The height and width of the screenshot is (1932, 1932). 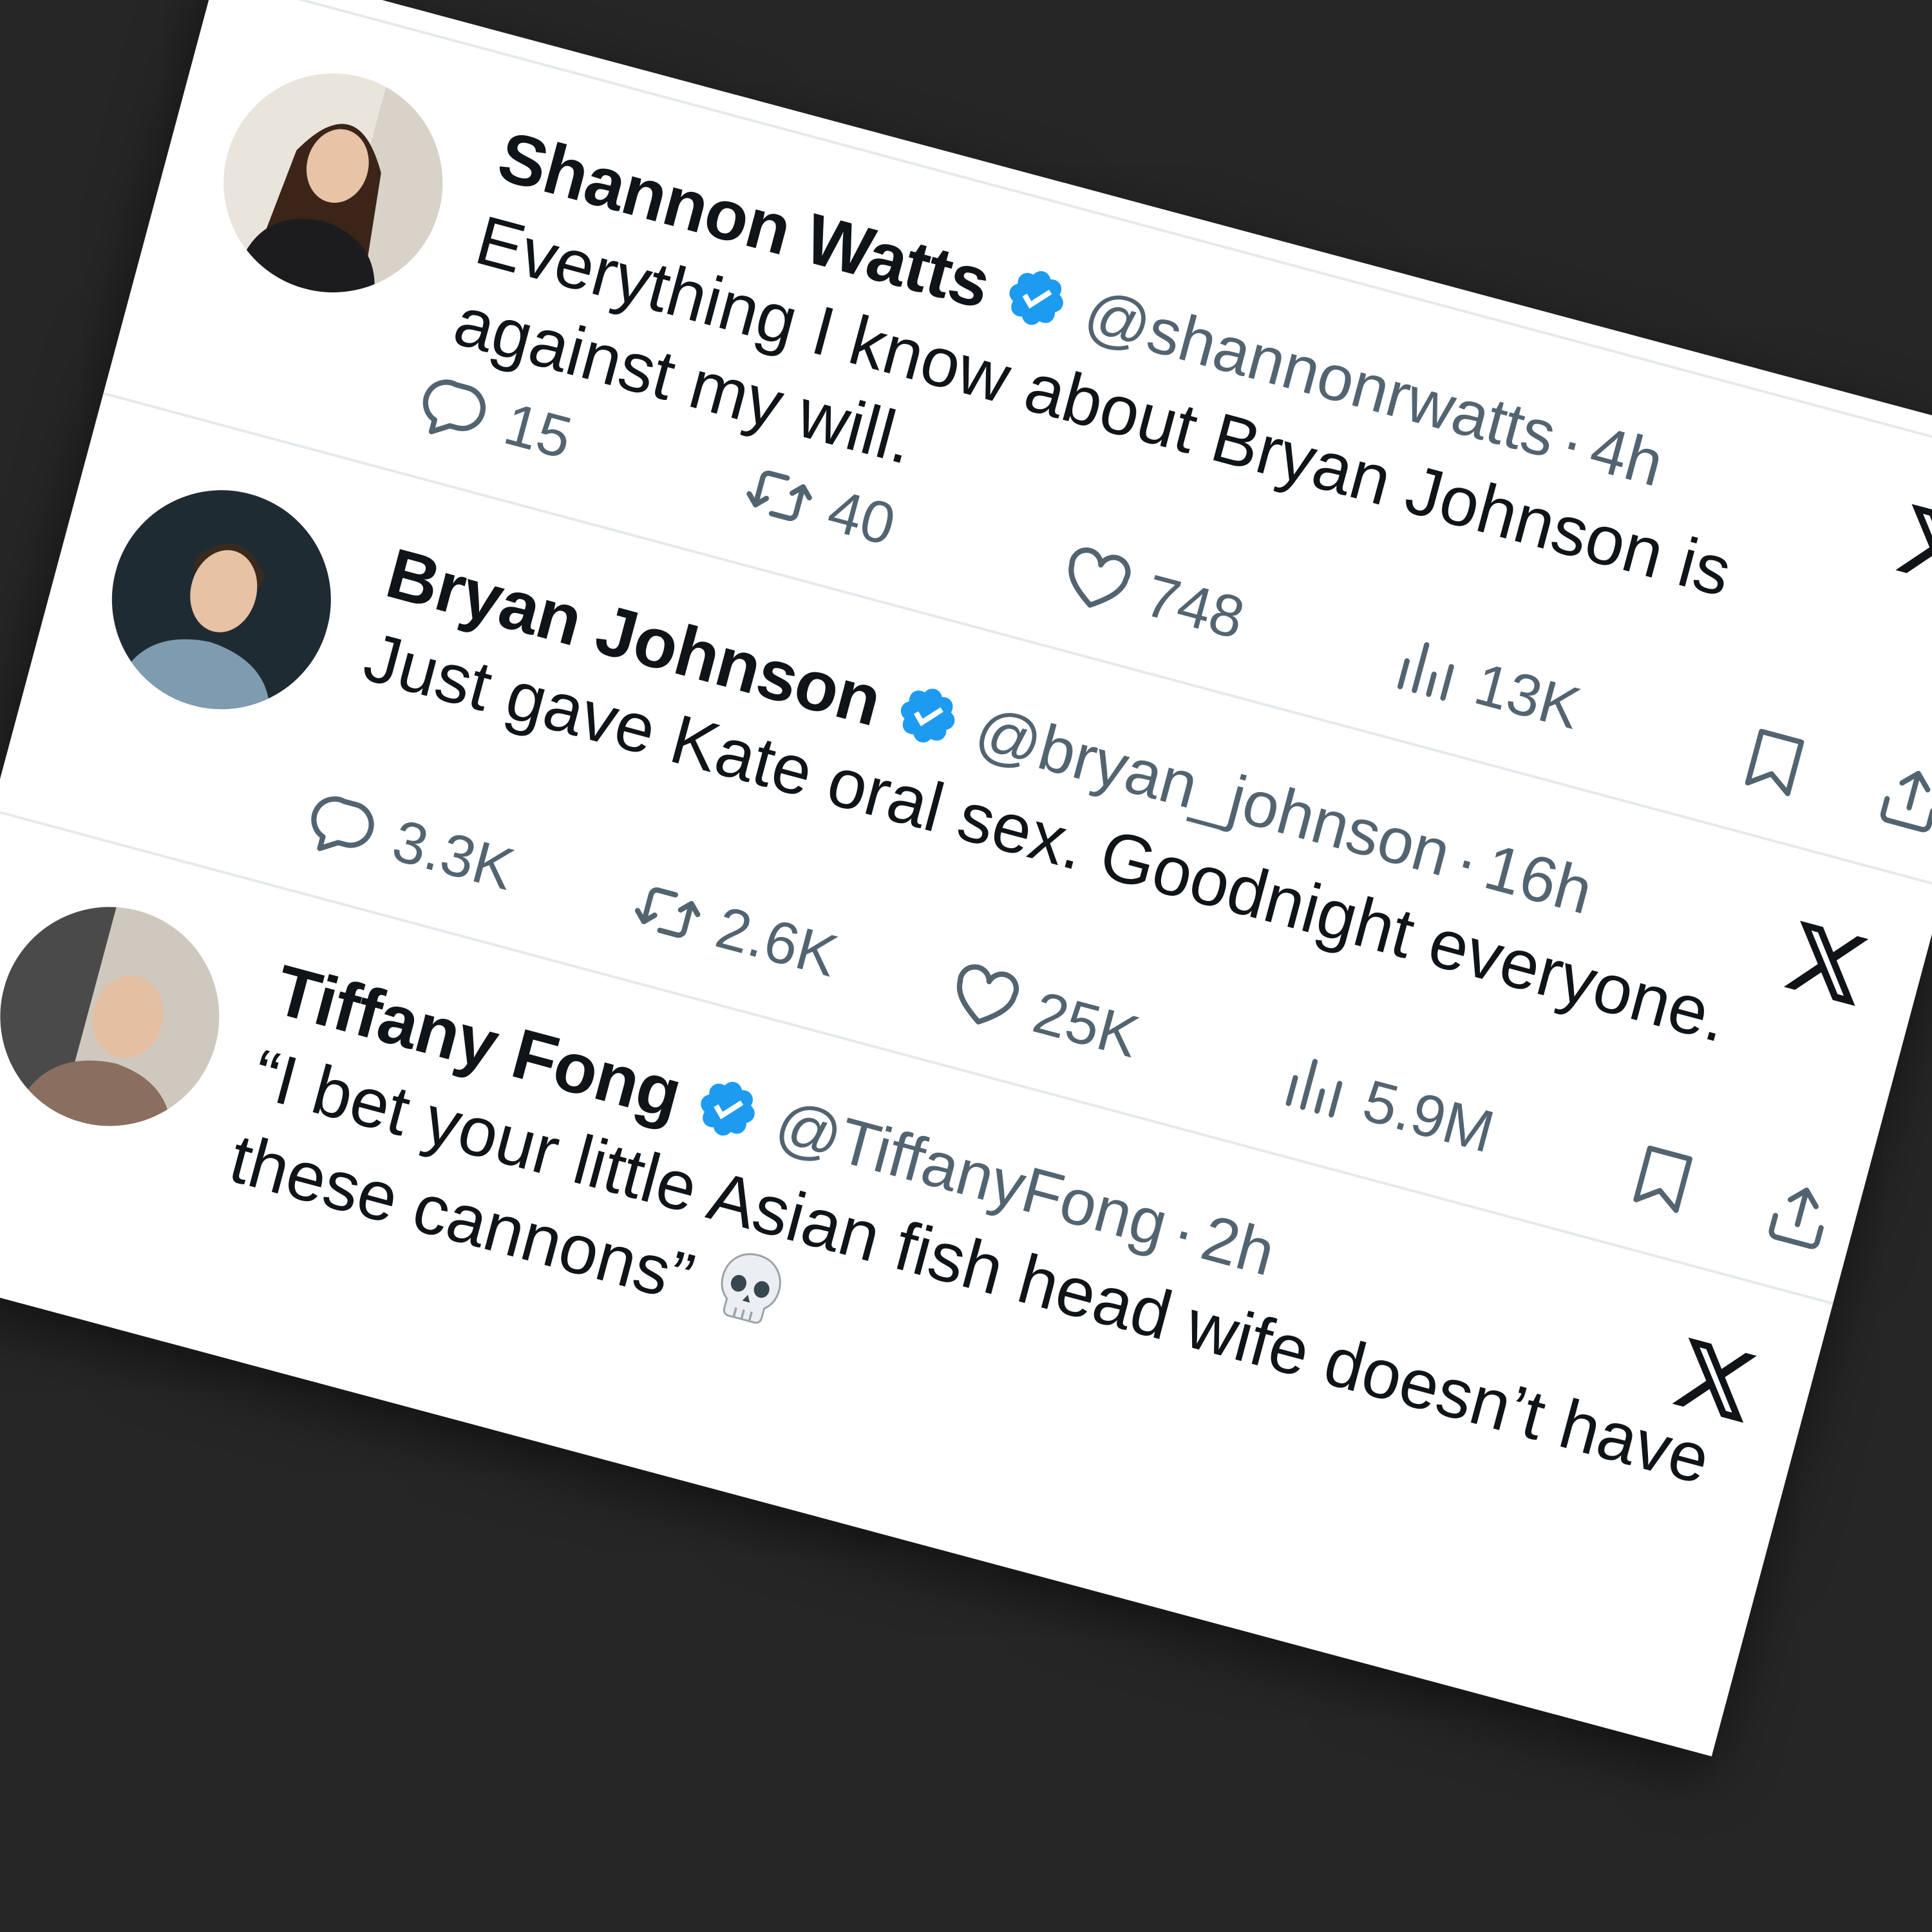 What do you see at coordinates (1238, 1245) in the screenshot?
I see `timestamp: 2h` at bounding box center [1238, 1245].